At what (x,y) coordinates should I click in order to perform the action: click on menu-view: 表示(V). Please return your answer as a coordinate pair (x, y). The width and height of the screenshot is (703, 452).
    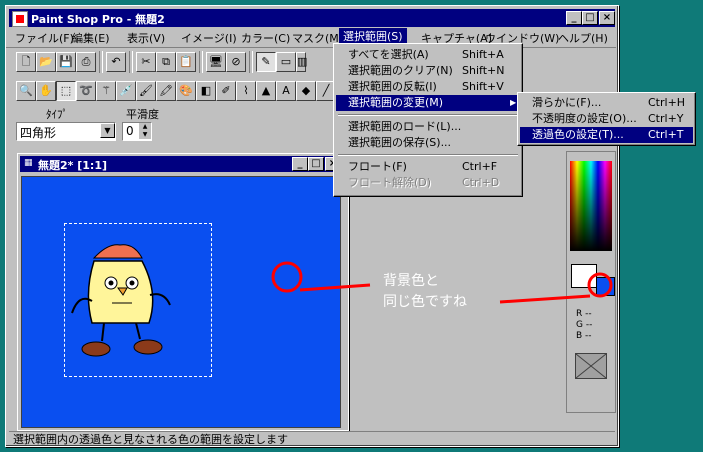
    Looking at the image, I should click on (146, 38).